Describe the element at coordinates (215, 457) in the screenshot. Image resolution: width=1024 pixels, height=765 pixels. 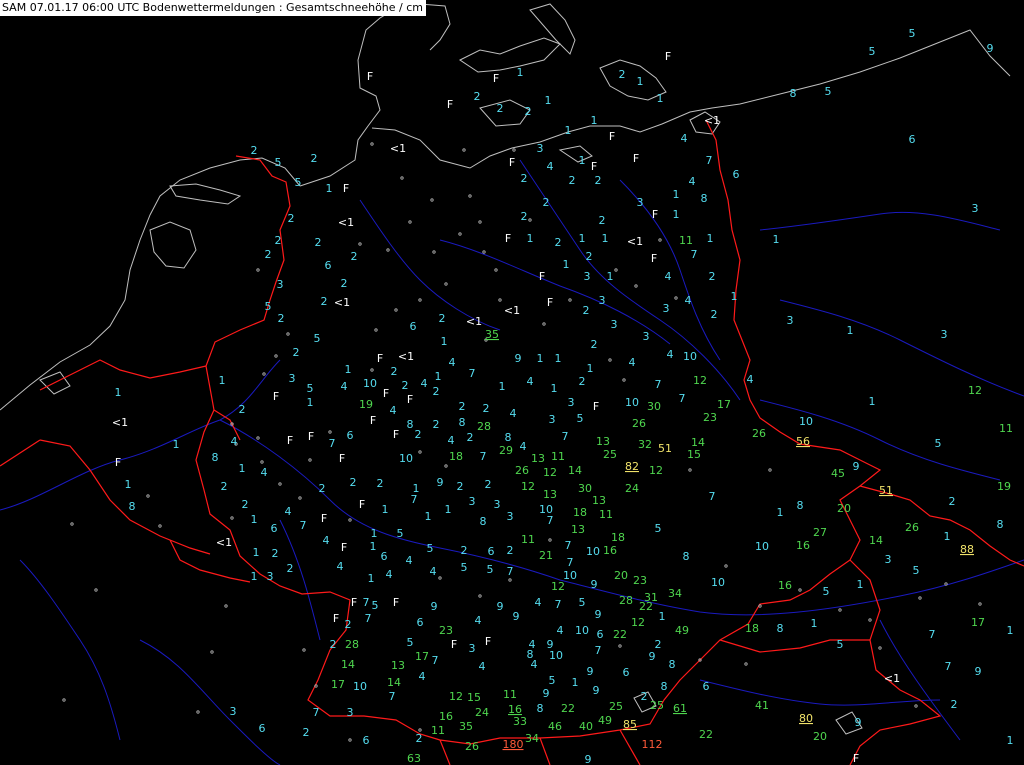
I see `station-value: 8` at that location.